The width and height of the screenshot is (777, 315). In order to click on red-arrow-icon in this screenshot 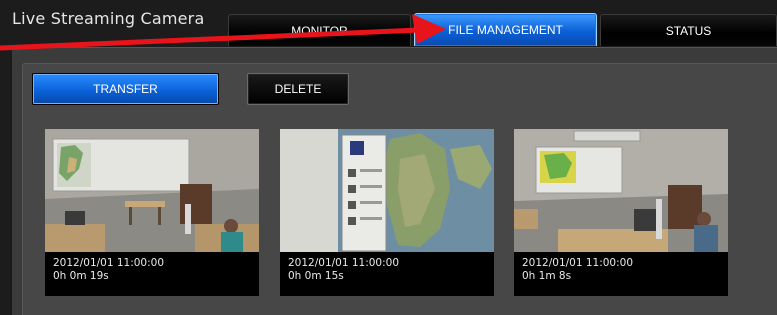, I will do `click(223, 32)`.